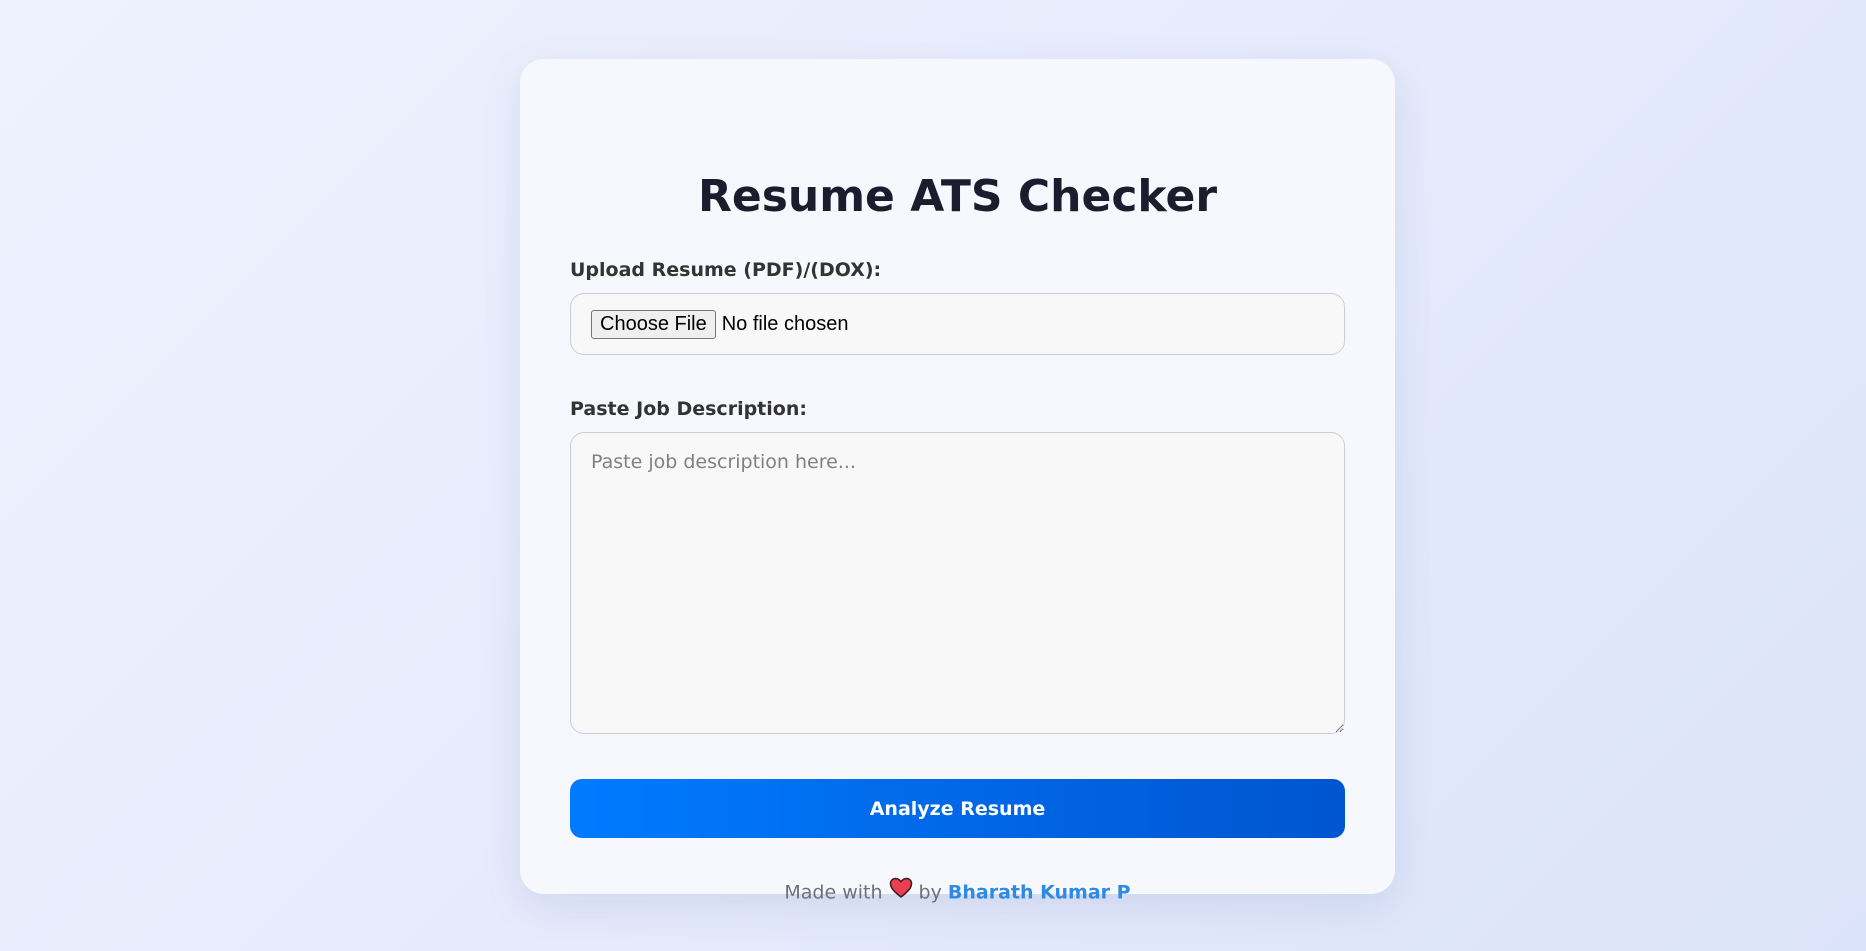  What do you see at coordinates (957, 583) in the screenshot?
I see `job-description-textarea` at bounding box center [957, 583].